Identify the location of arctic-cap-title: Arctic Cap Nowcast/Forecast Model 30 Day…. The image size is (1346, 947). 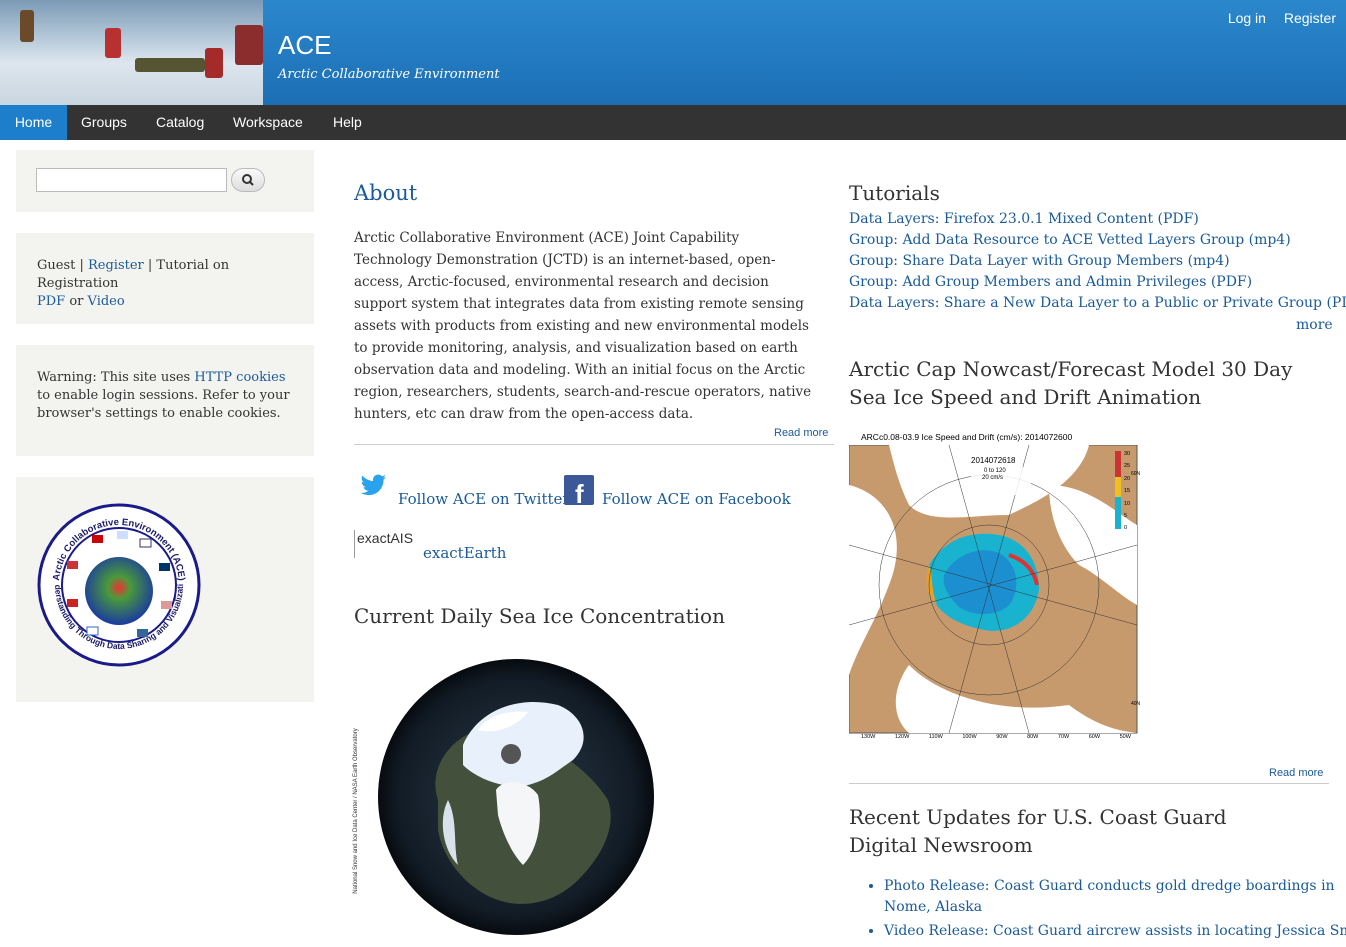
(1071, 383).